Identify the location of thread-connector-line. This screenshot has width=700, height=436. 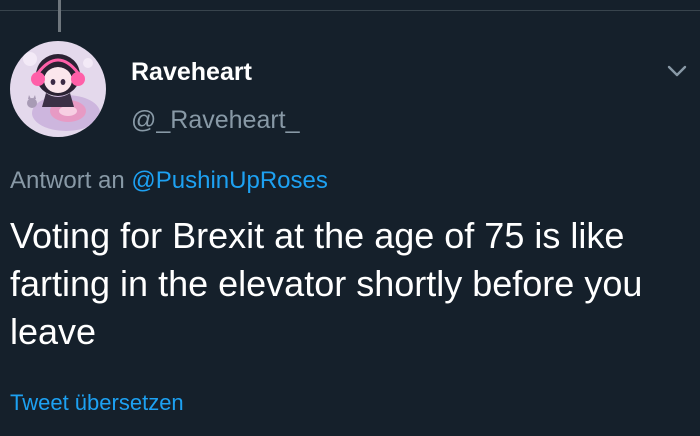
(59, 16).